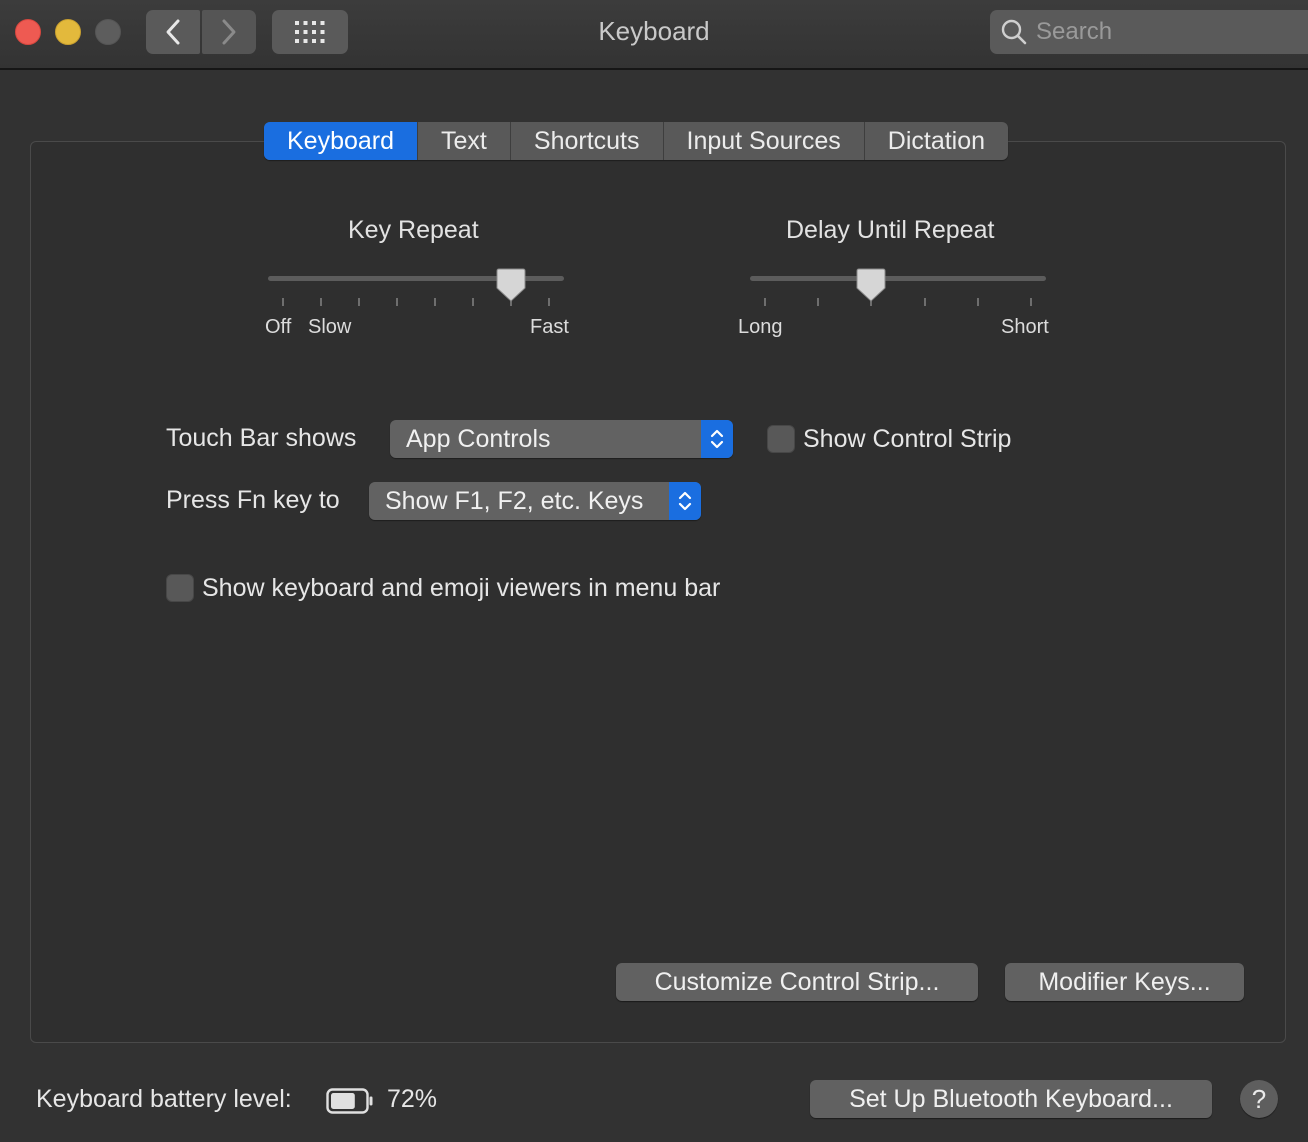 The height and width of the screenshot is (1142, 1308). What do you see at coordinates (781, 439) in the screenshot?
I see `show-control-strip-checkbox` at bounding box center [781, 439].